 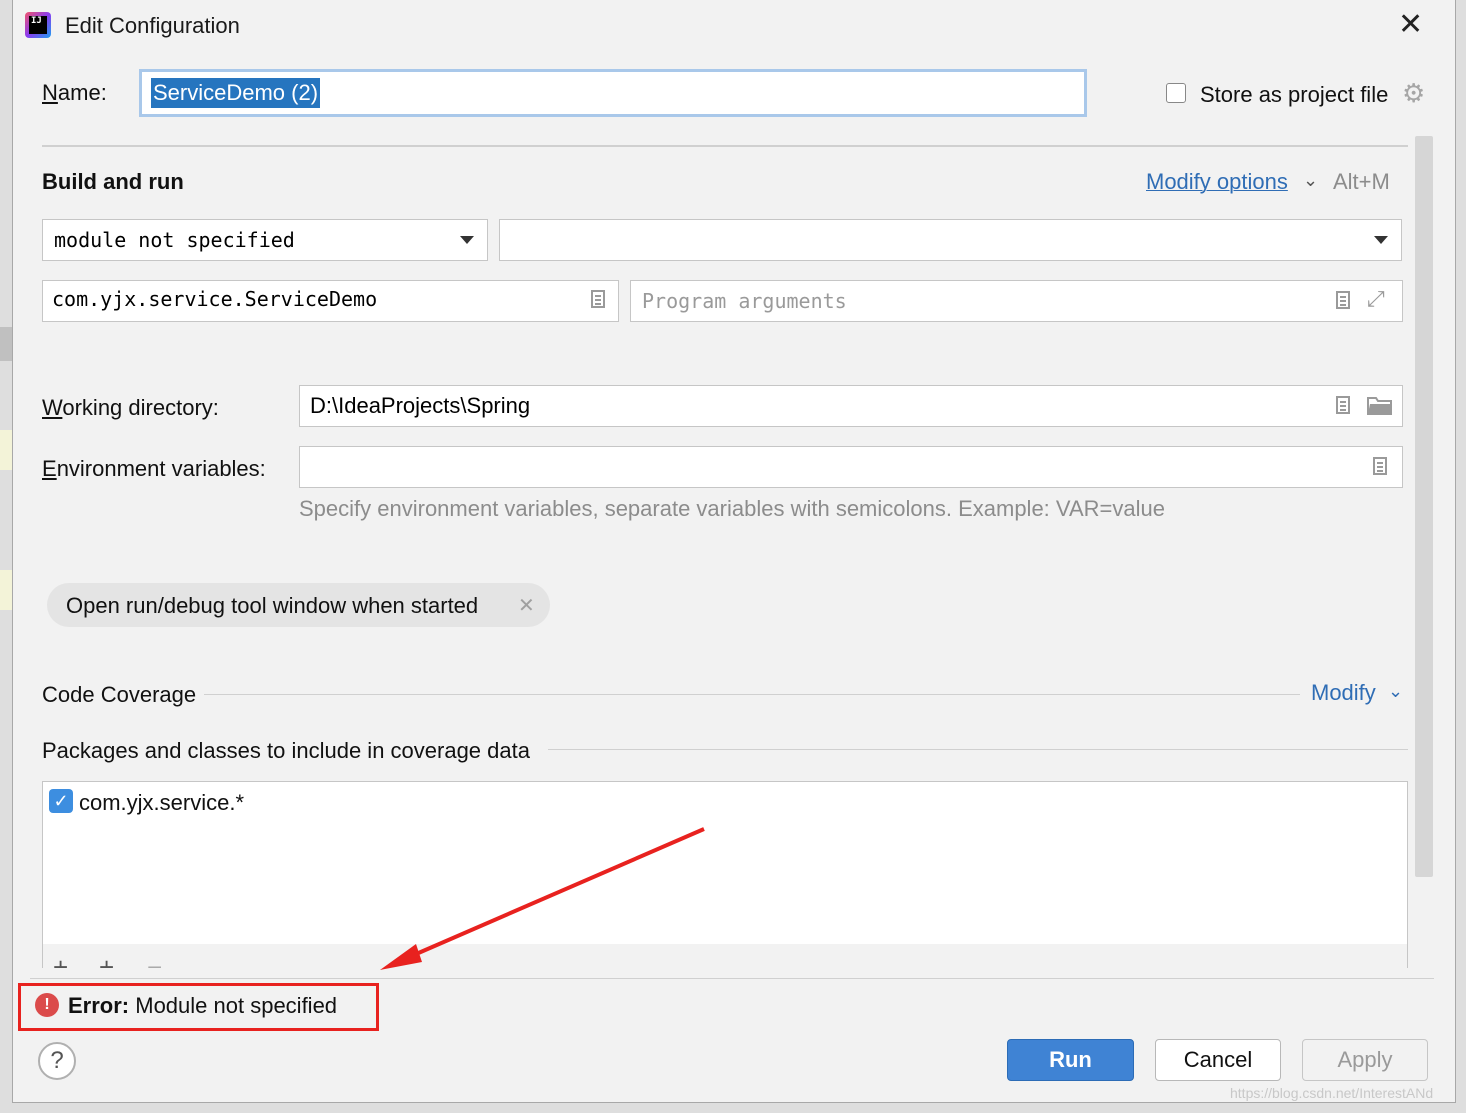 I want to click on name-input-selected-text: ServiceDemo (2), so click(x=236, y=93).